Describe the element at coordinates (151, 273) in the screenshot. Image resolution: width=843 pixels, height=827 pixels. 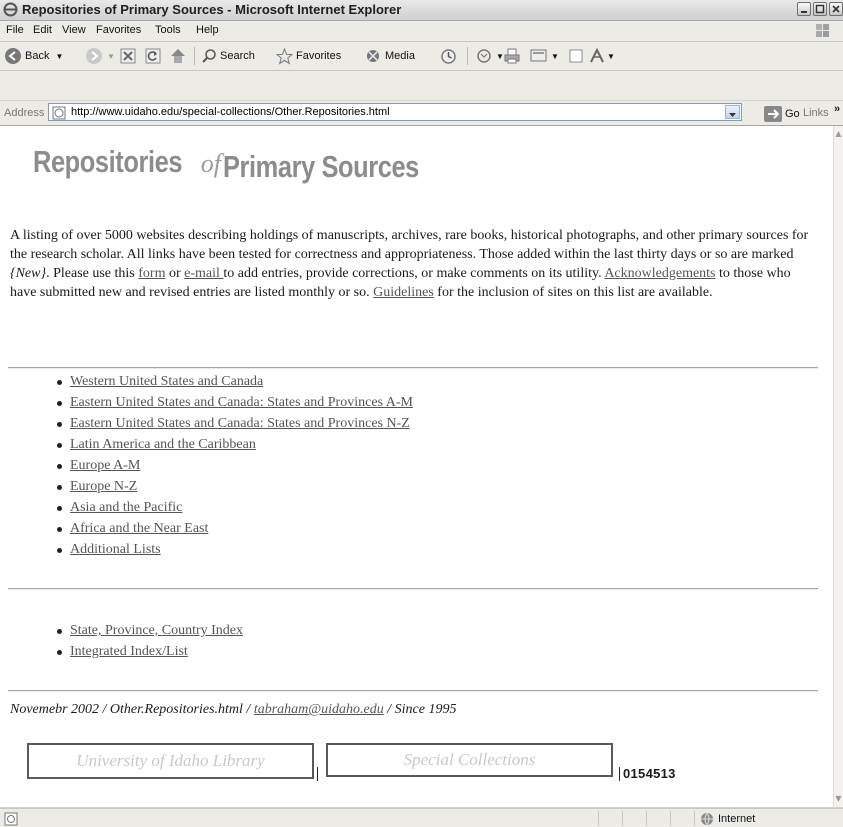
I see `form-link: form` at that location.